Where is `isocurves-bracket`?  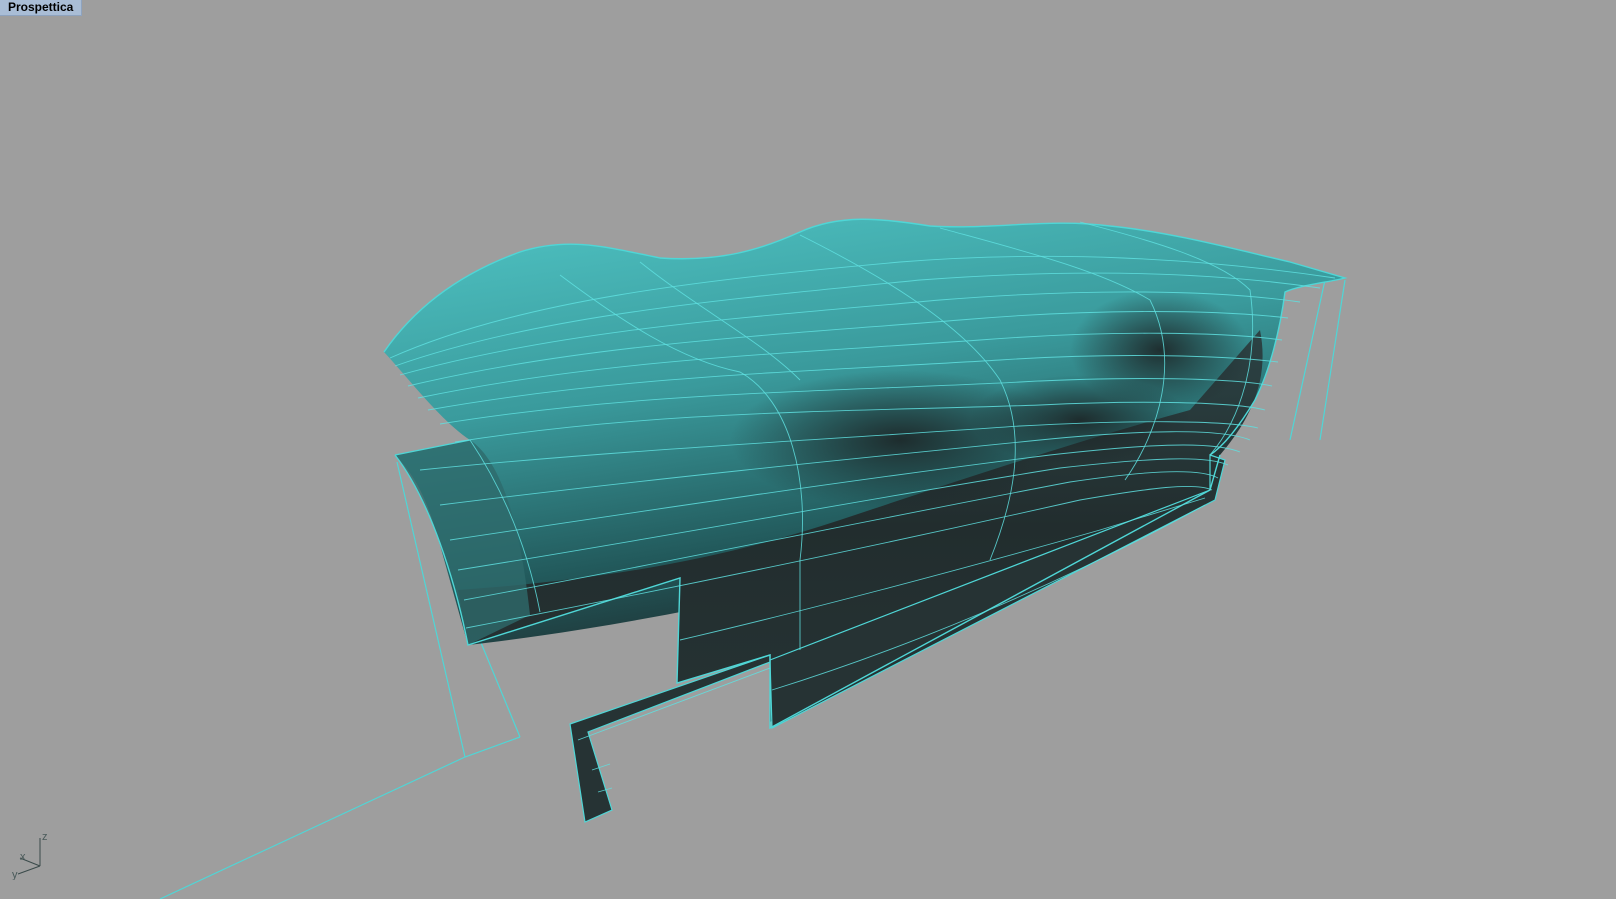 isocurves-bracket is located at coordinates (674, 730).